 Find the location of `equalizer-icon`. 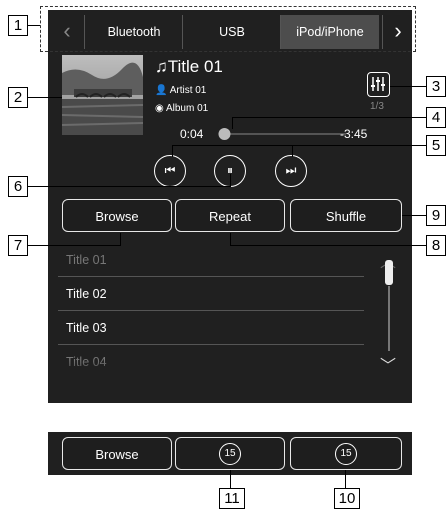

equalizer-icon is located at coordinates (378, 84).